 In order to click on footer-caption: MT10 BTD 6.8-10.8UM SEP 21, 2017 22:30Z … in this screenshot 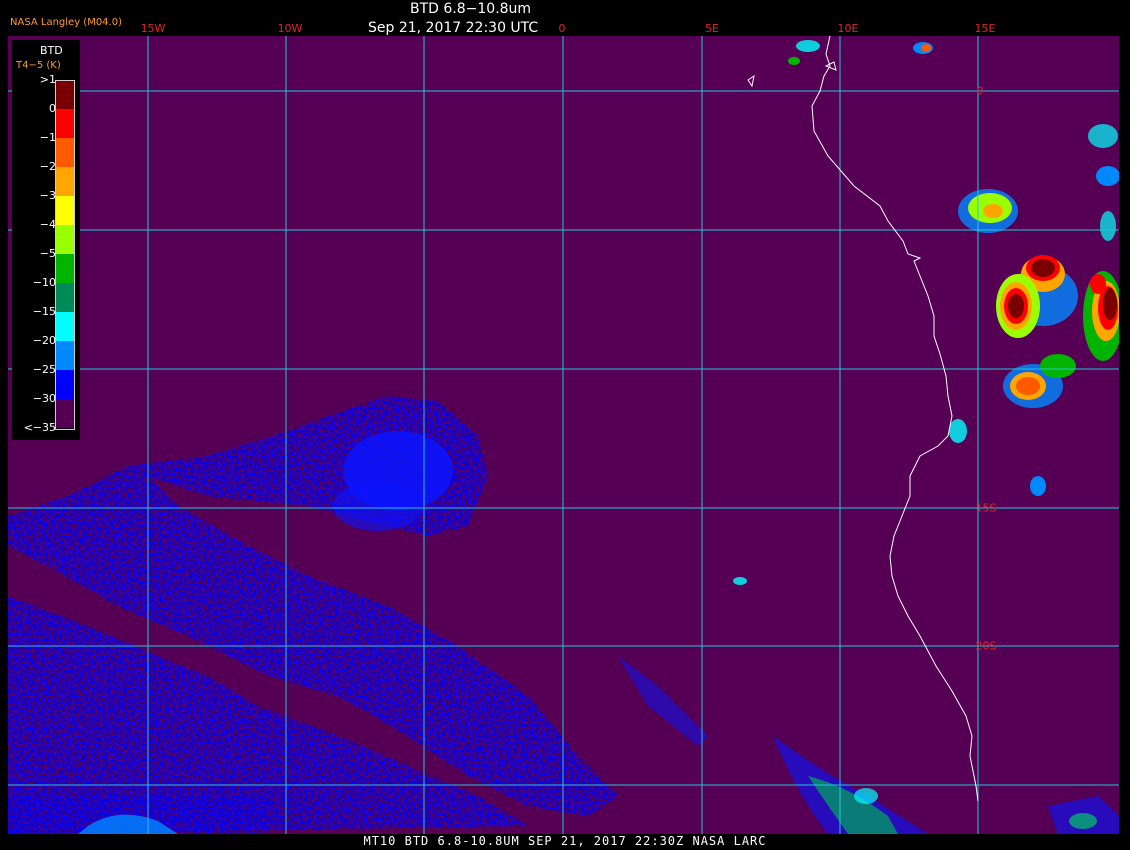, I will do `click(565, 841)`.